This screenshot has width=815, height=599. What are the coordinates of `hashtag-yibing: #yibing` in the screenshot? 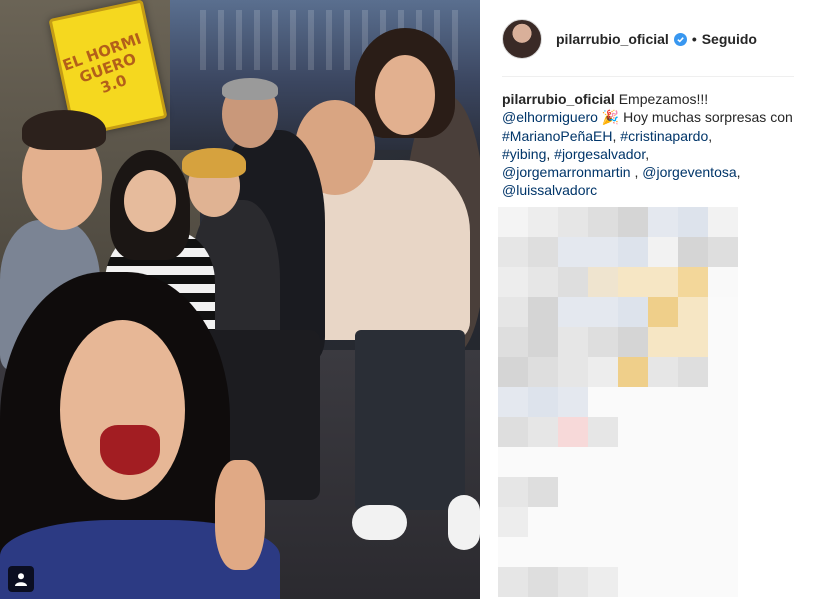 It's located at (524, 154).